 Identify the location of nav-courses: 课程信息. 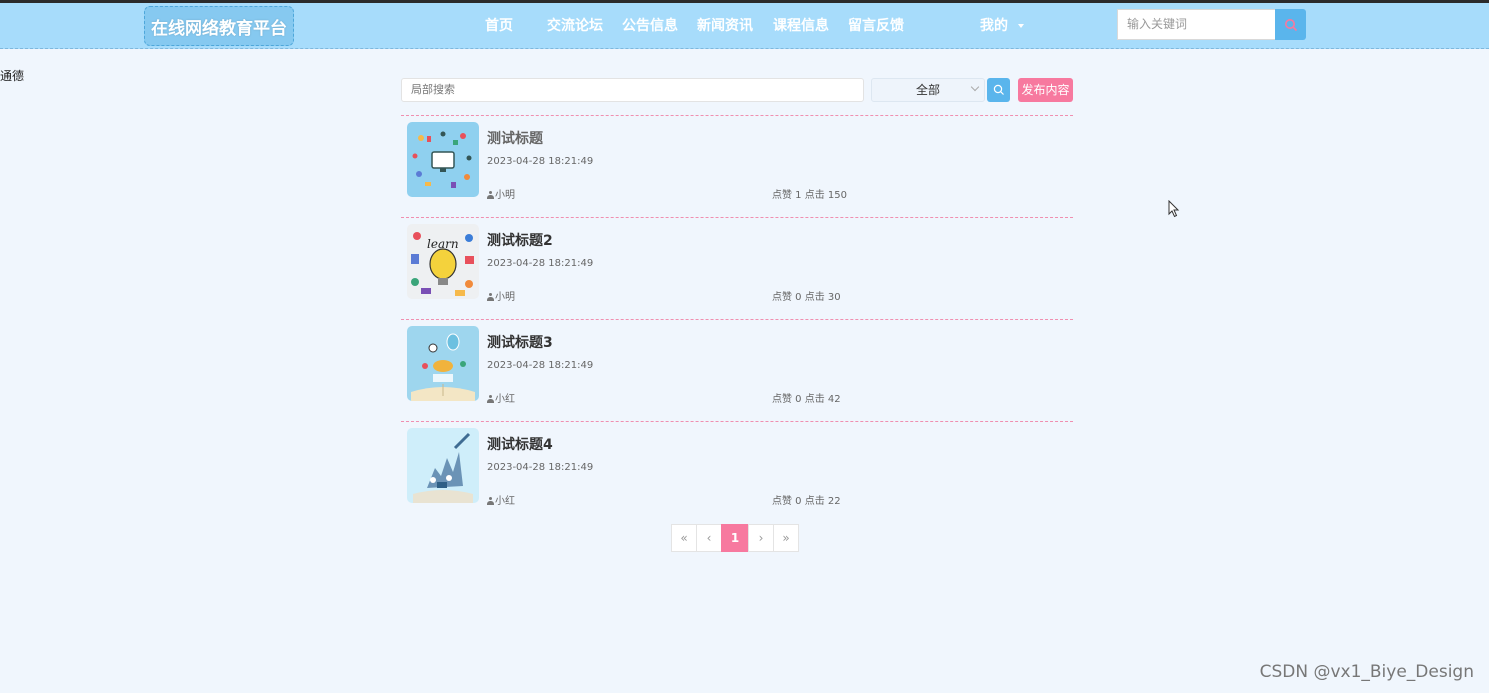
(801, 26).